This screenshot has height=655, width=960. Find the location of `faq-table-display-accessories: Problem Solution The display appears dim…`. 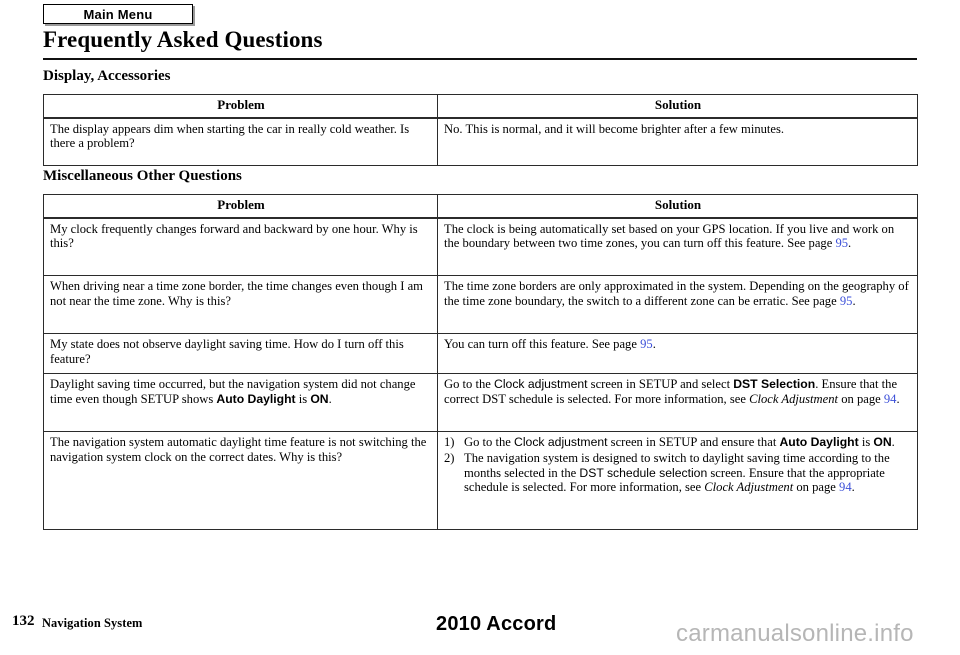

faq-table-display-accessories: Problem Solution The display appears dim… is located at coordinates (480, 130).